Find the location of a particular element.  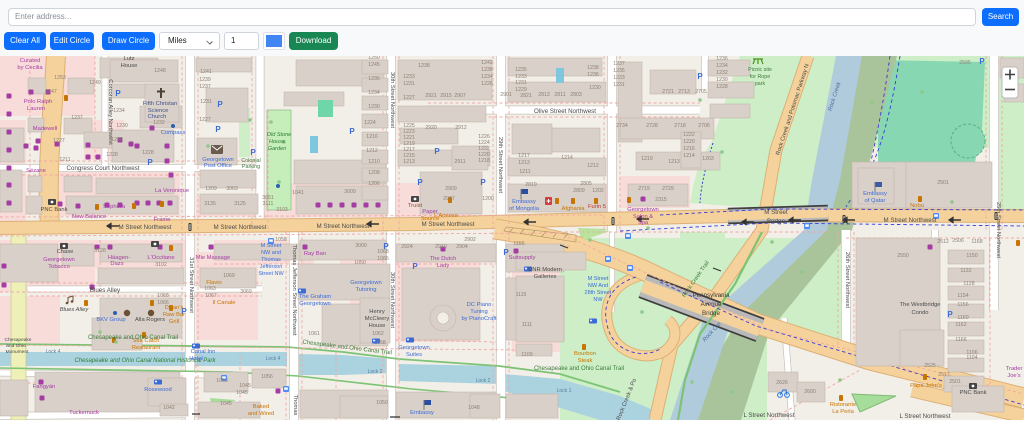

svg-text: 1066 is located at coordinates (163, 303).